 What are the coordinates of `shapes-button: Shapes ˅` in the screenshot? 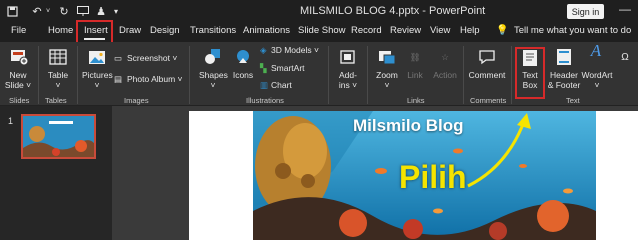 It's located at (213, 80).